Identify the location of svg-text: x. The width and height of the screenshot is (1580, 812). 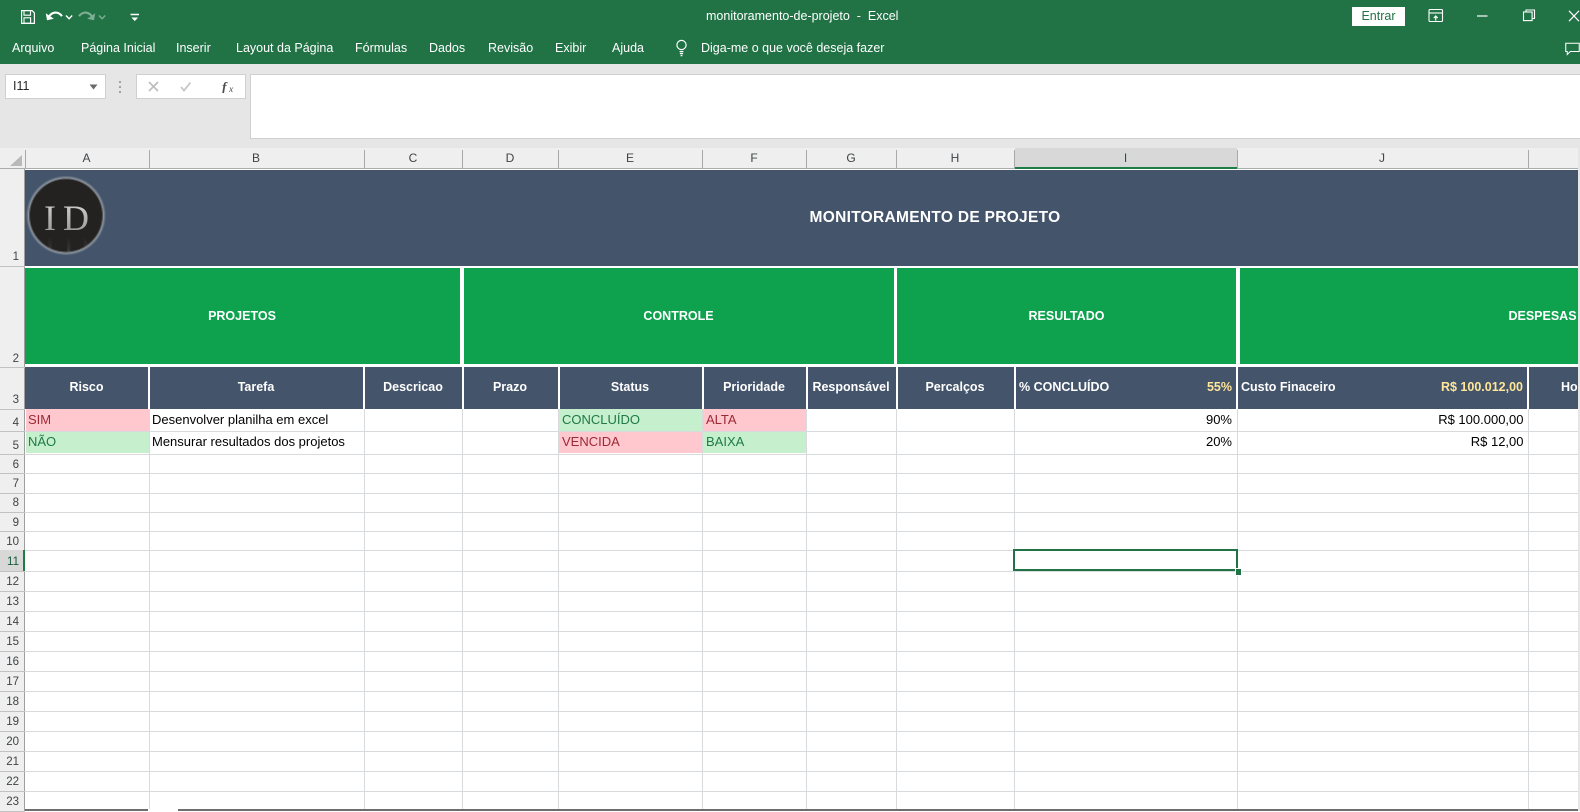
(231, 89).